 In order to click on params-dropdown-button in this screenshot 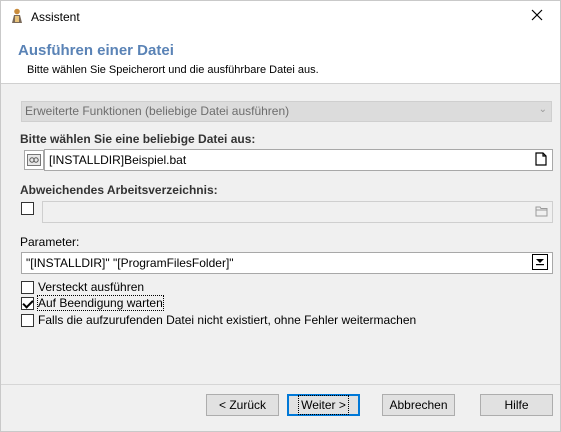, I will do `click(540, 262)`.